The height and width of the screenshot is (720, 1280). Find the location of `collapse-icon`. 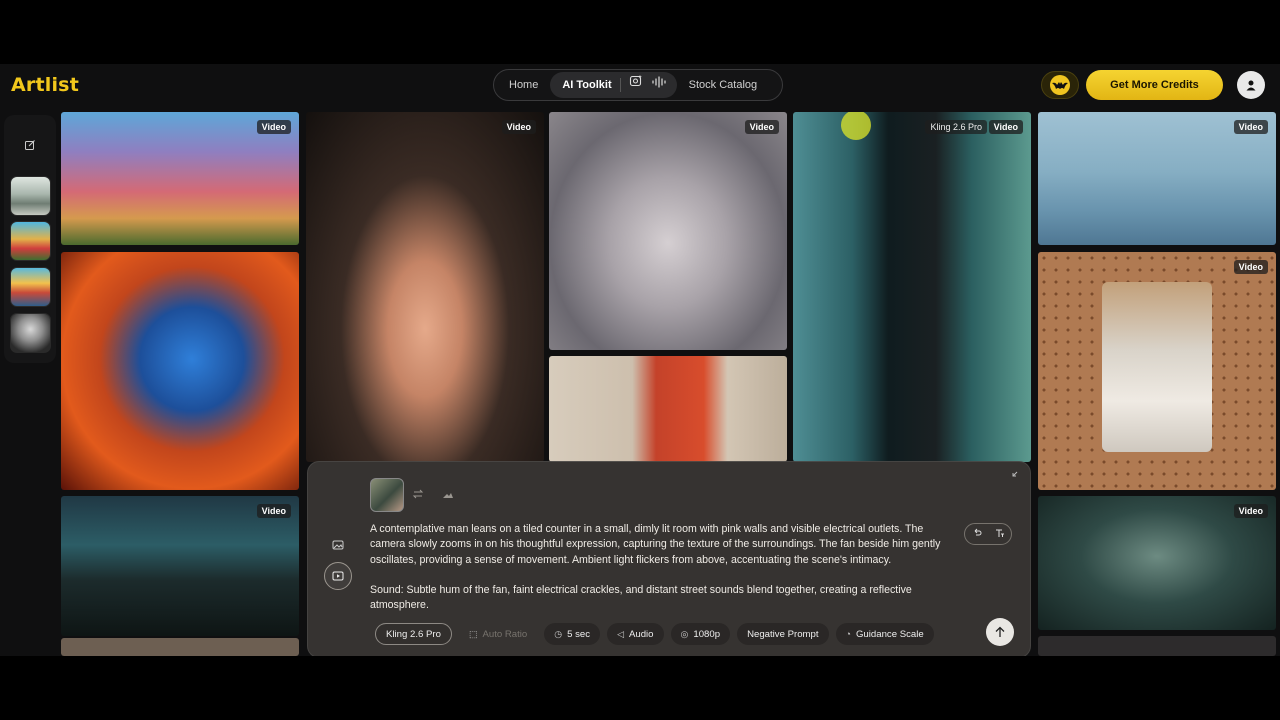

collapse-icon is located at coordinates (1013, 477).